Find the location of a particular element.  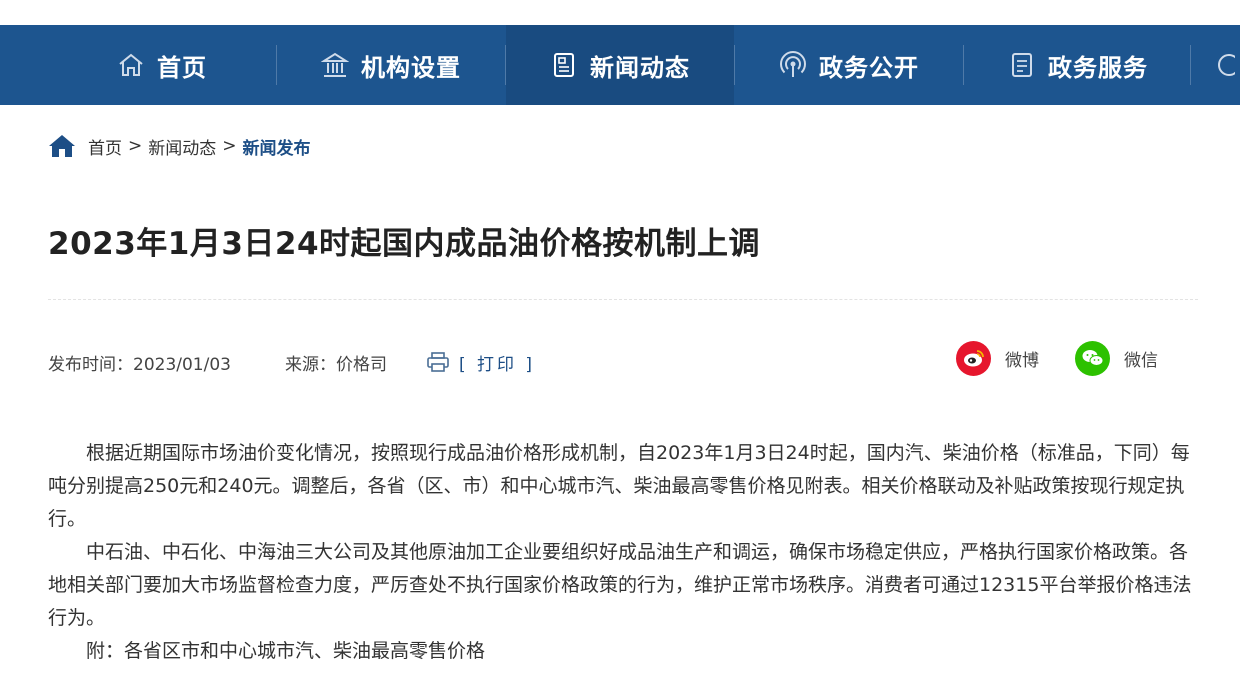

nav-label-government-services: 政务服务 is located at coordinates (1098, 67).